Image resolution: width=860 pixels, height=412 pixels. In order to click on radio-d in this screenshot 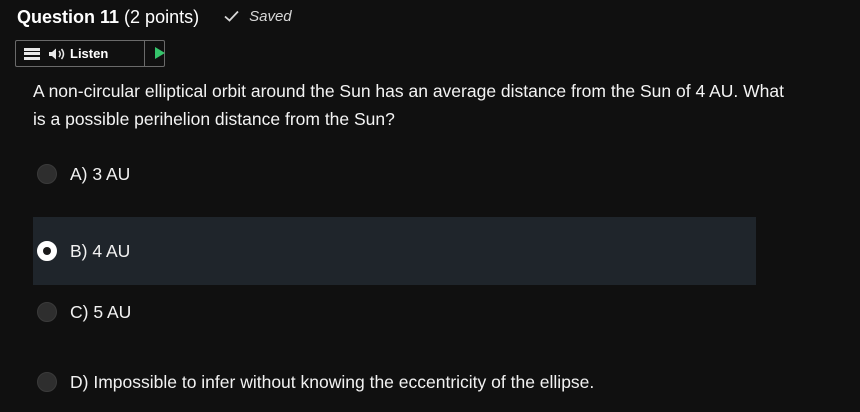, I will do `click(47, 382)`.